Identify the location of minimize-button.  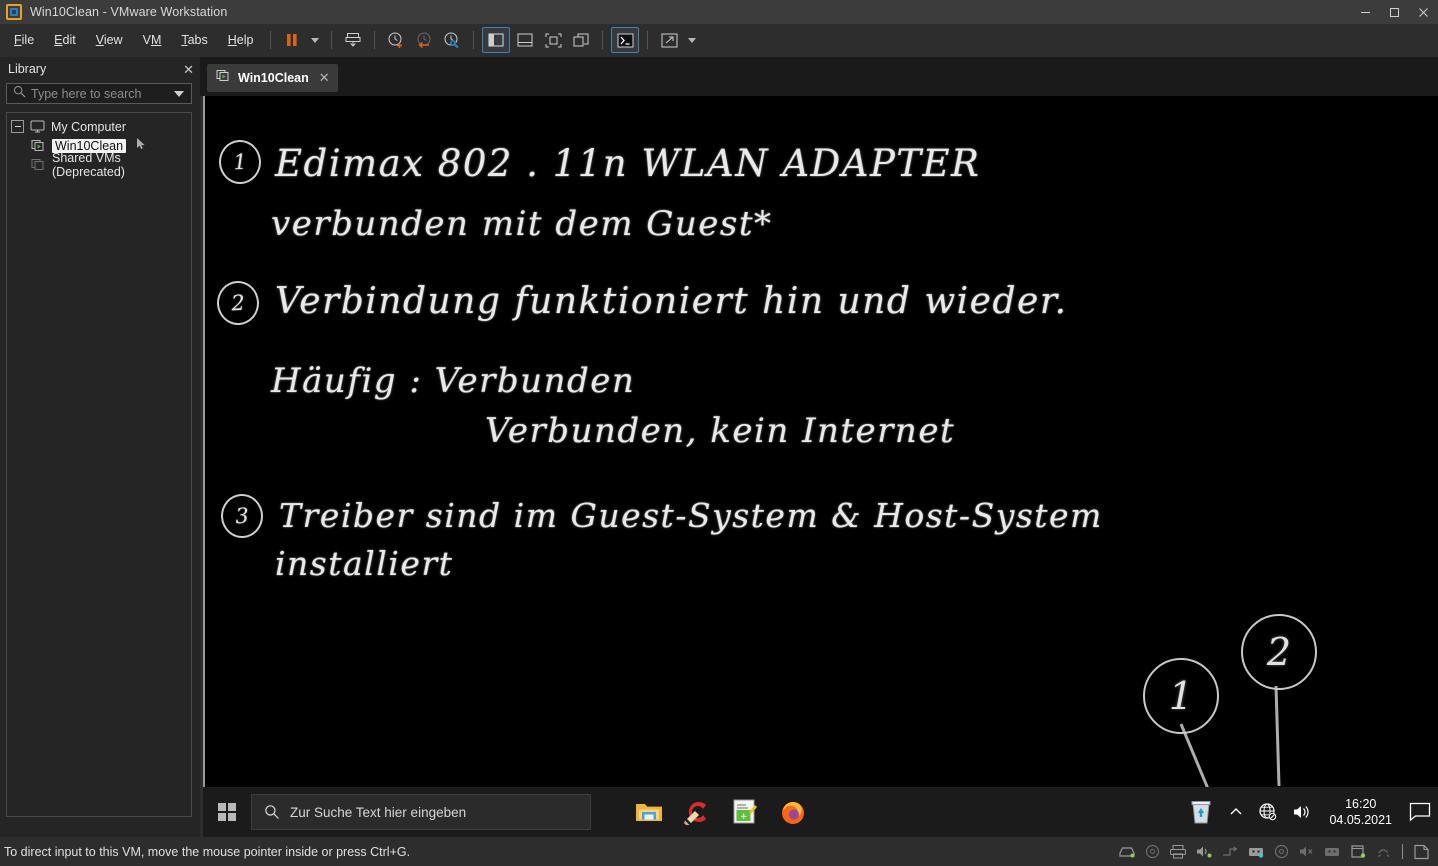
(1365, 12).